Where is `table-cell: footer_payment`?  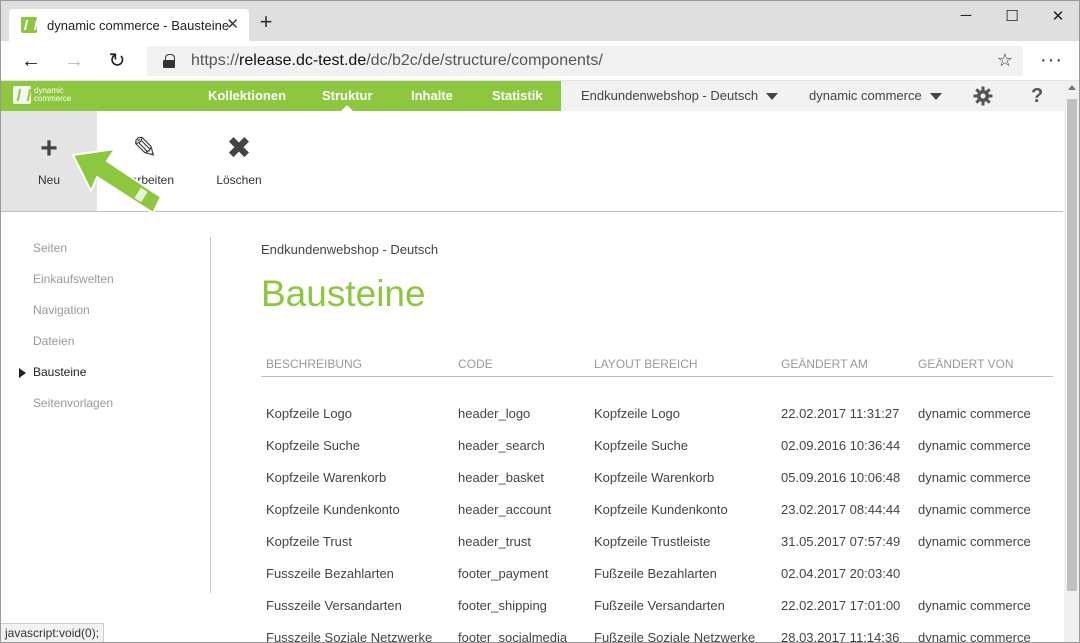 table-cell: footer_payment is located at coordinates (503, 573).